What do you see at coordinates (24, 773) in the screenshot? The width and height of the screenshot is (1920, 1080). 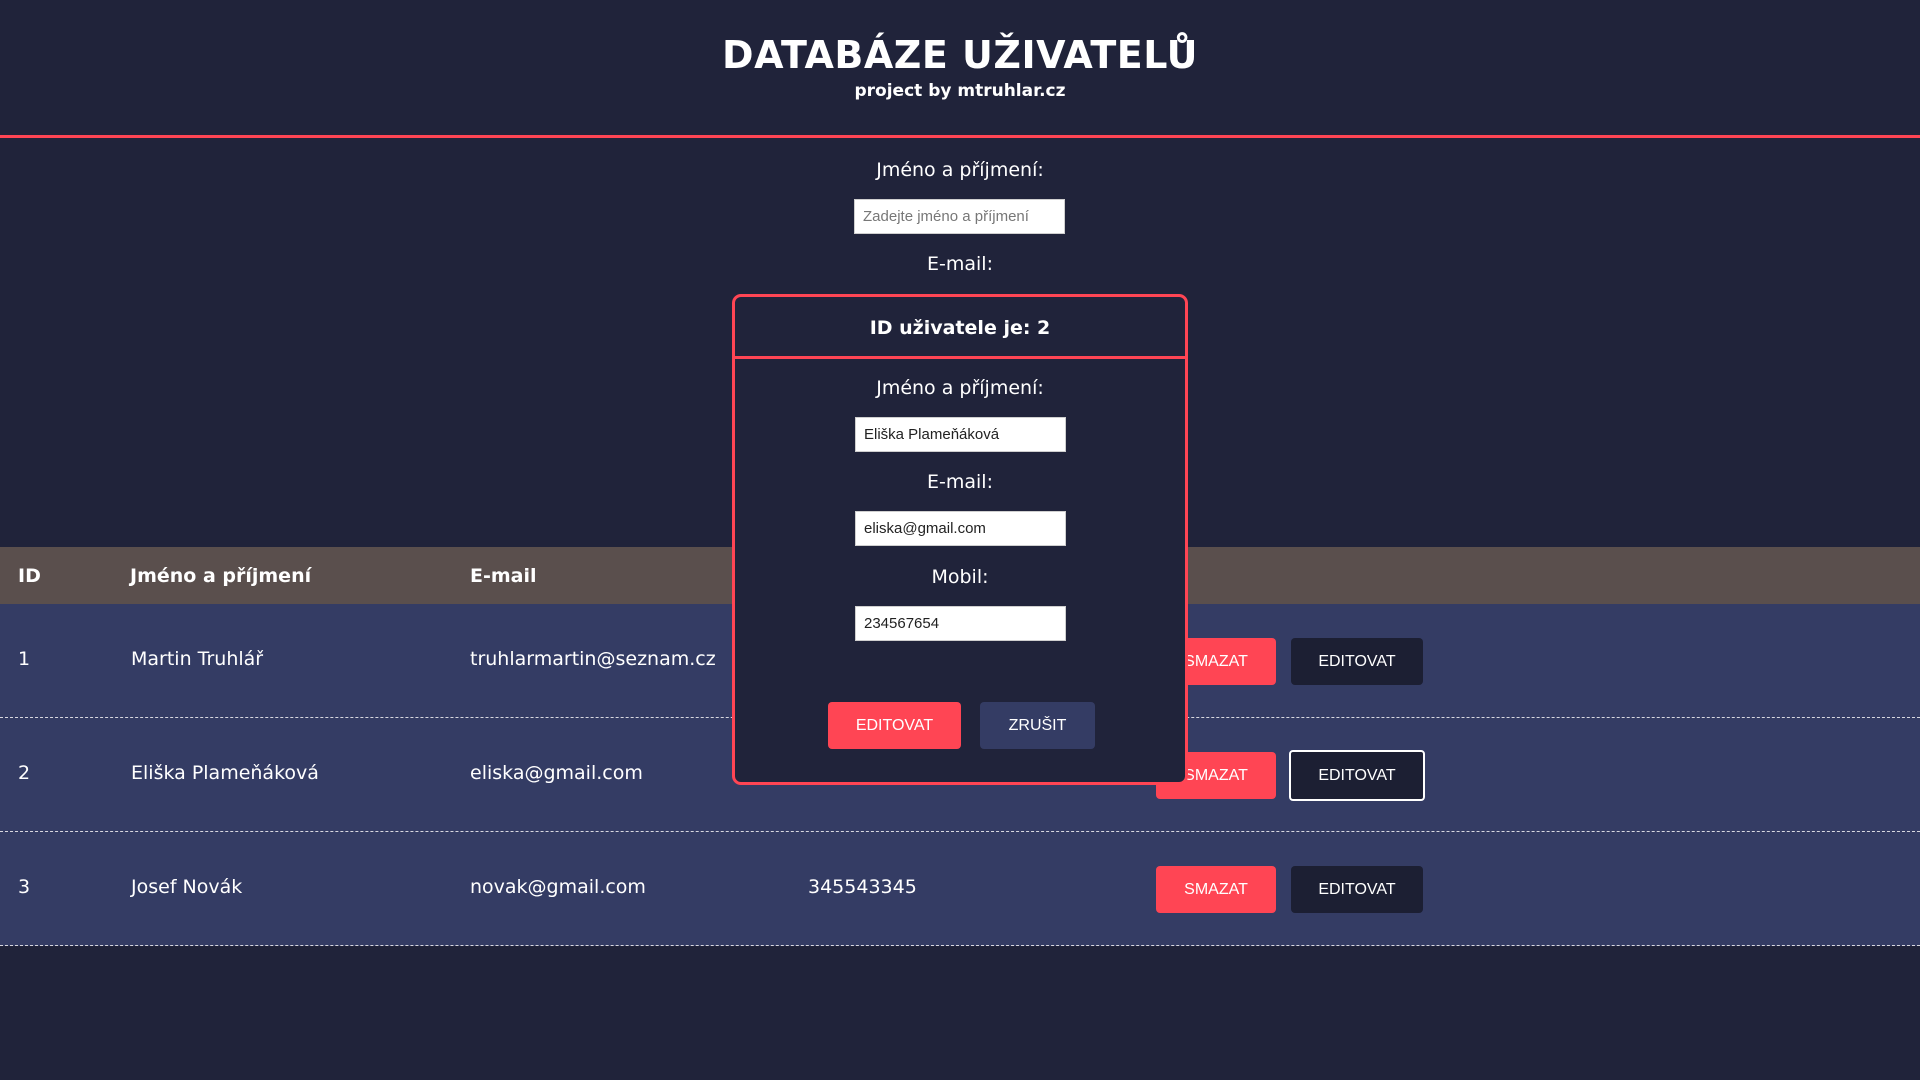 I see `cell-id: 2` at bounding box center [24, 773].